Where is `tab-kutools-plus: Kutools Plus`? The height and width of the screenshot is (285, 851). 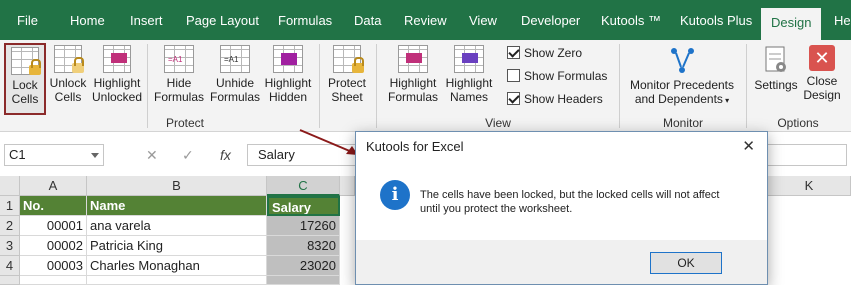 tab-kutools-plus: Kutools Plus is located at coordinates (716, 20).